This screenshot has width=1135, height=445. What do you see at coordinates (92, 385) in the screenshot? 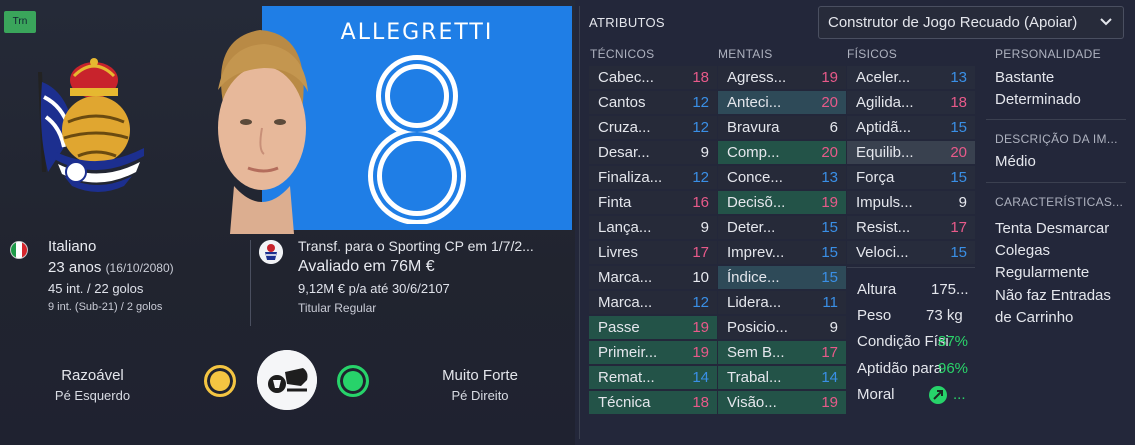
I see `left-foot: Razoável Pé Esquerdo` at bounding box center [92, 385].